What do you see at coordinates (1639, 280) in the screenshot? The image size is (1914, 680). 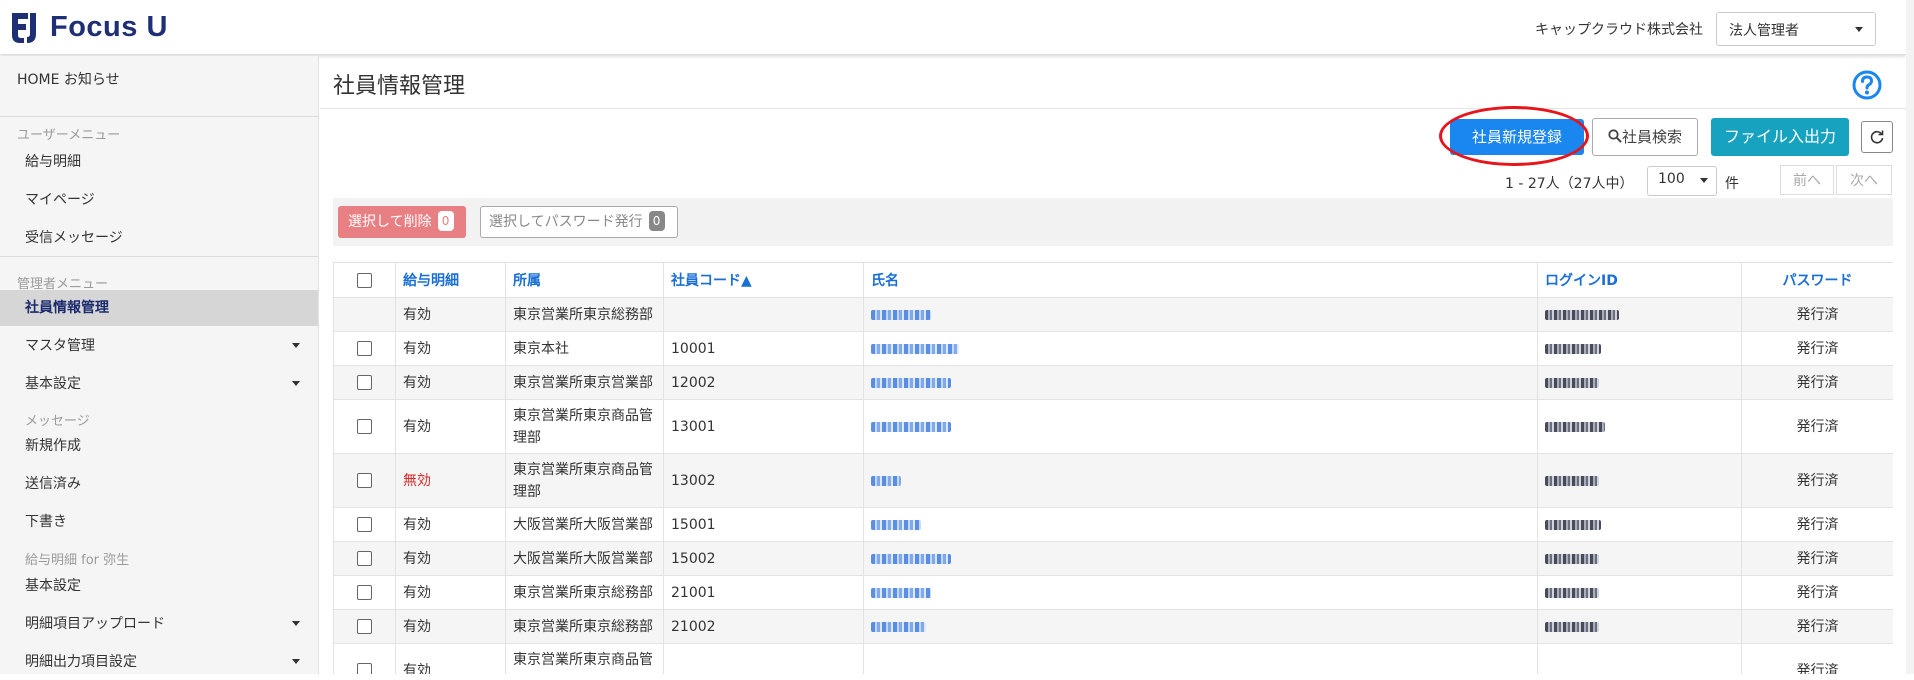 I see `column-header-login-id: ログインID` at bounding box center [1639, 280].